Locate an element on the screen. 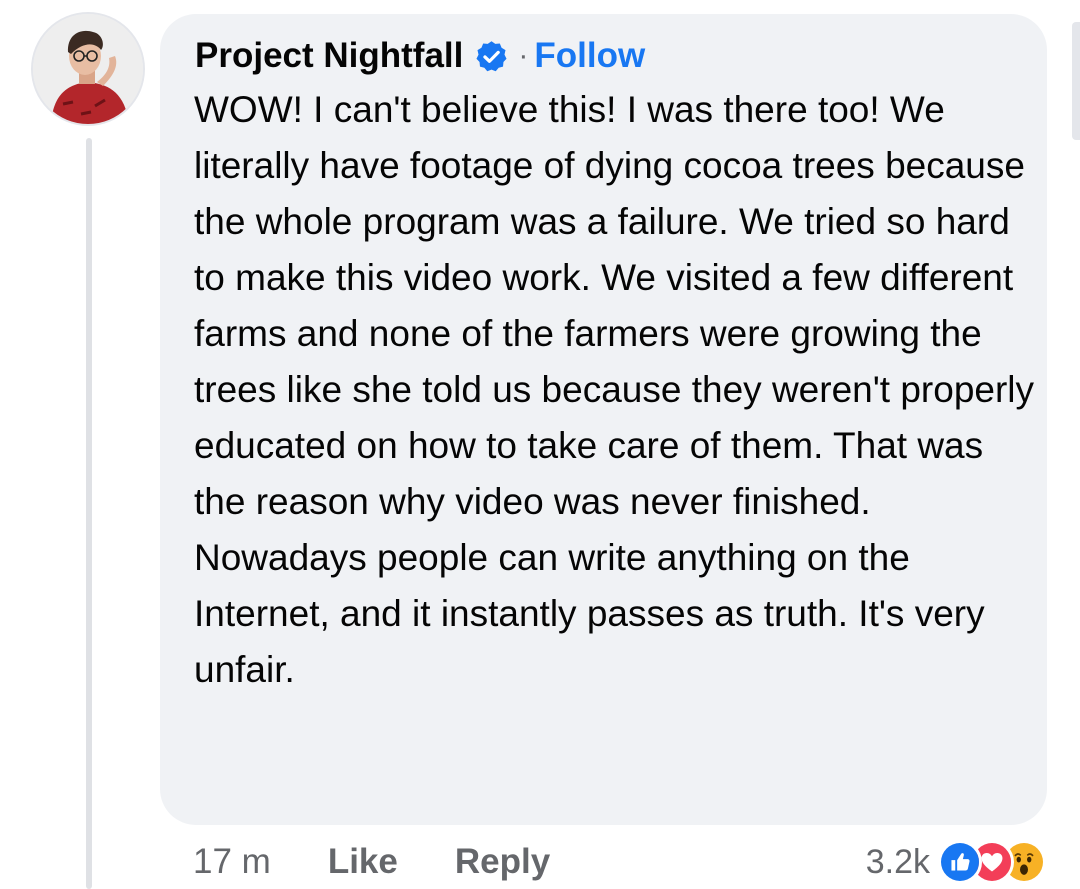  reply-button: Reply is located at coordinates (502, 862).